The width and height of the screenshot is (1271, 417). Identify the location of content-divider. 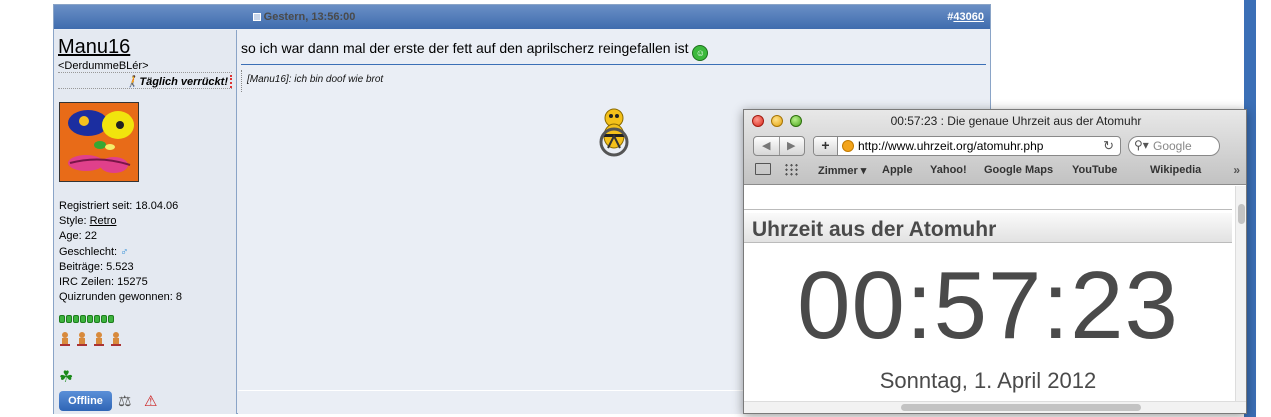
(988, 209).